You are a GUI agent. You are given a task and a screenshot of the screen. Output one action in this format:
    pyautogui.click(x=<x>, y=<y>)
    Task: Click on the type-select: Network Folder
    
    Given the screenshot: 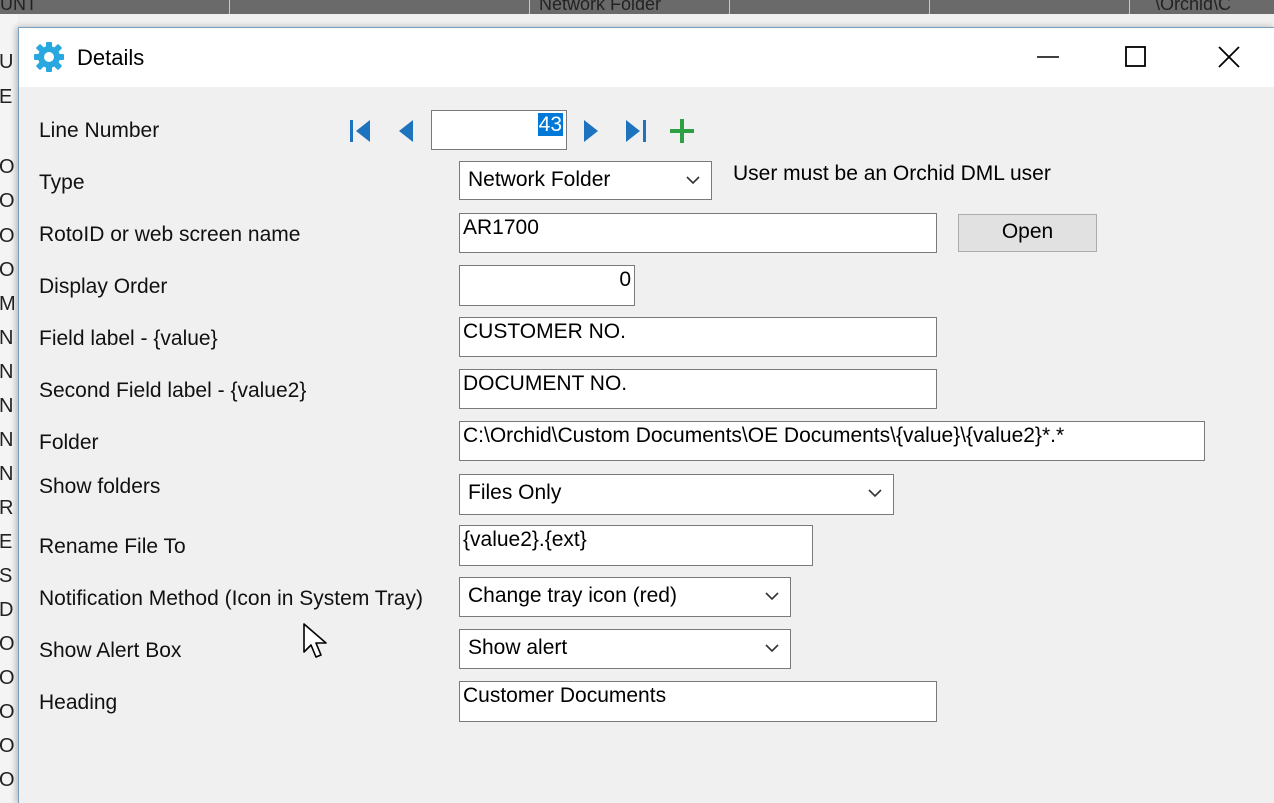 What is the action you would take?
    pyautogui.click(x=585, y=180)
    